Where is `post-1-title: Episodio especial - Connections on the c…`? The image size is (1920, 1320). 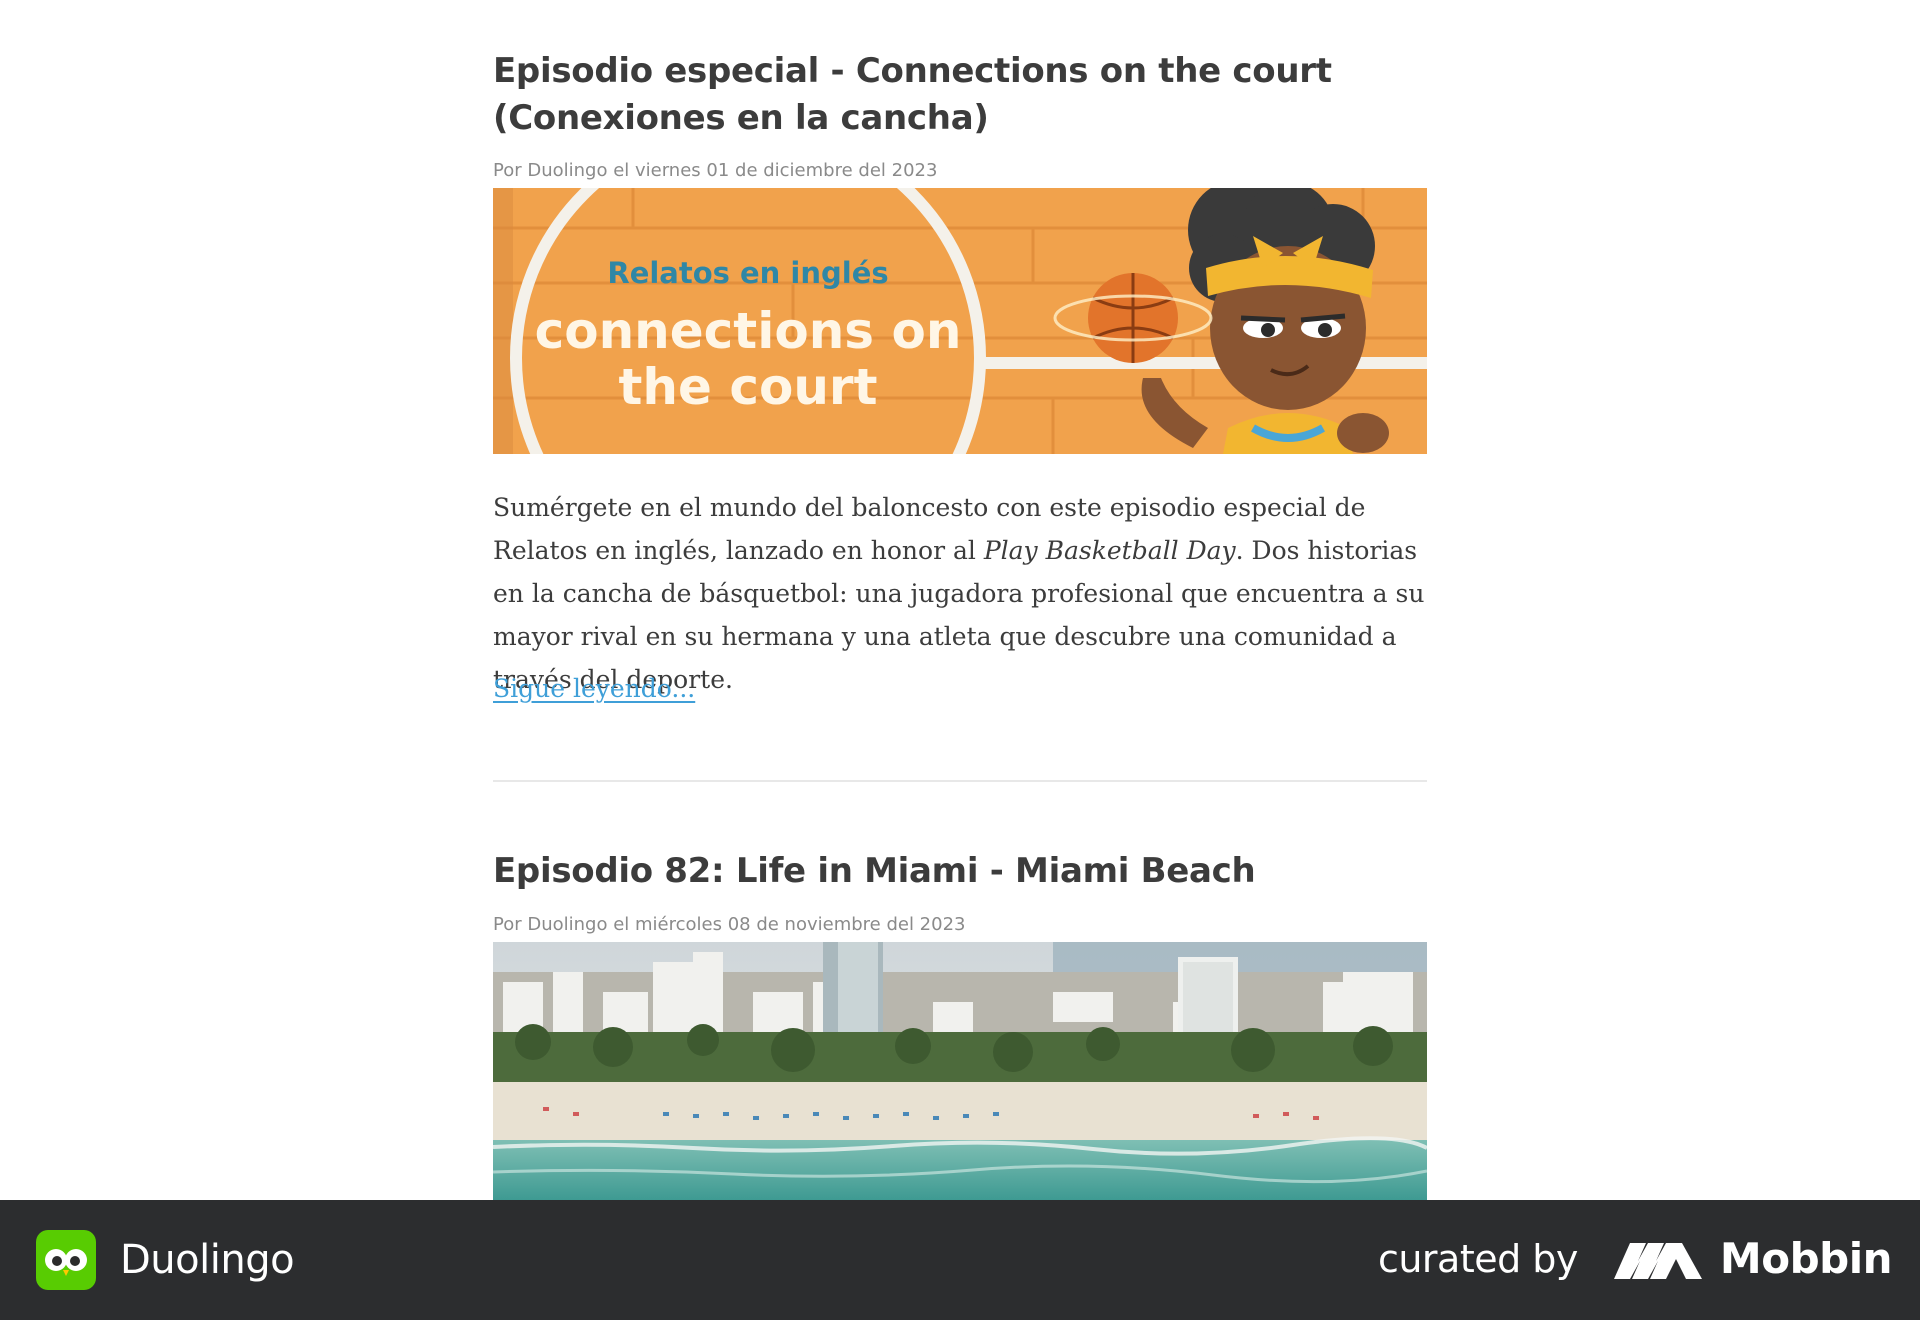 post-1-title: Episodio especial - Connections on the c… is located at coordinates (960, 95).